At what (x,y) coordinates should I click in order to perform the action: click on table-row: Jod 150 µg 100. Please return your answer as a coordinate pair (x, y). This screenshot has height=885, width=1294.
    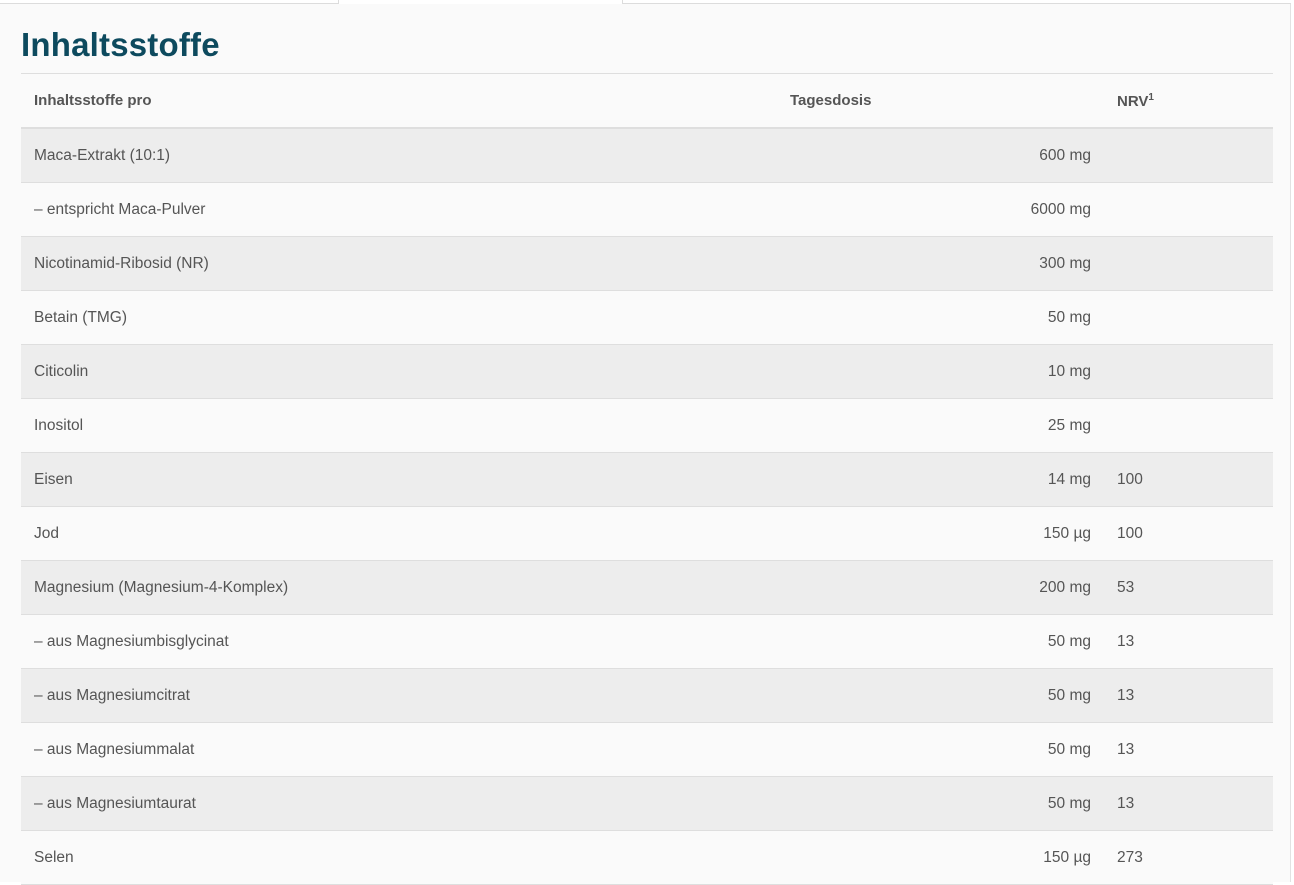
    Looking at the image, I should click on (647, 533).